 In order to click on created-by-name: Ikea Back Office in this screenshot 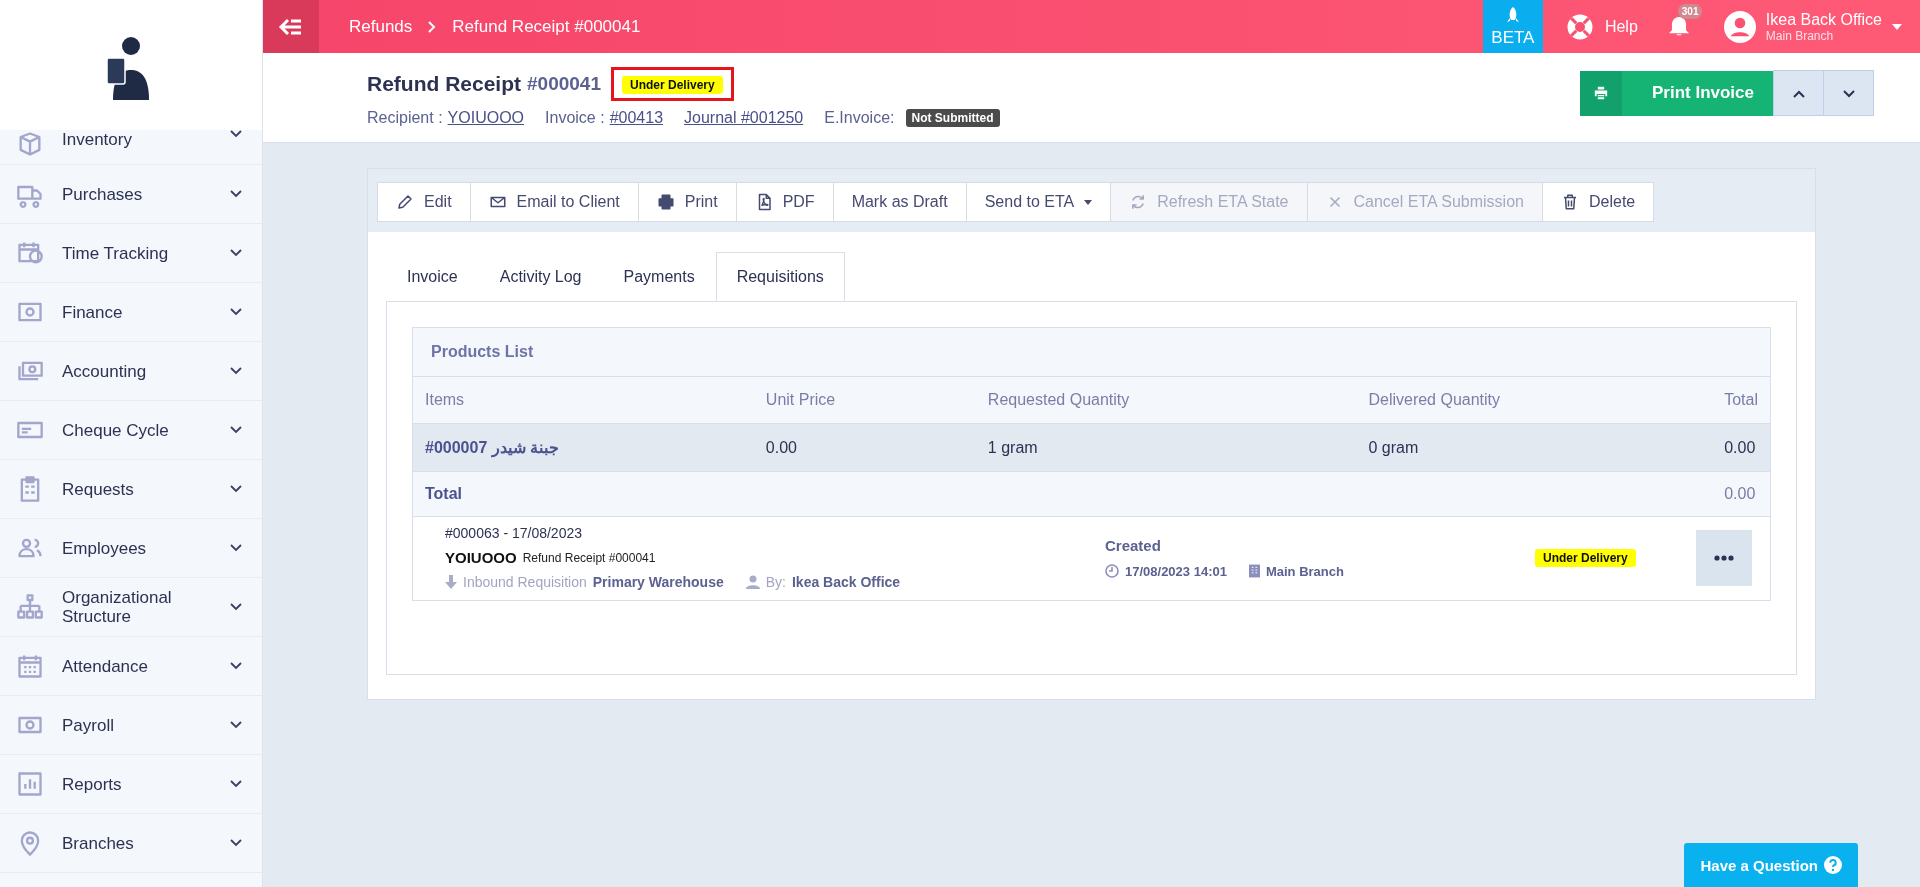, I will do `click(846, 582)`.